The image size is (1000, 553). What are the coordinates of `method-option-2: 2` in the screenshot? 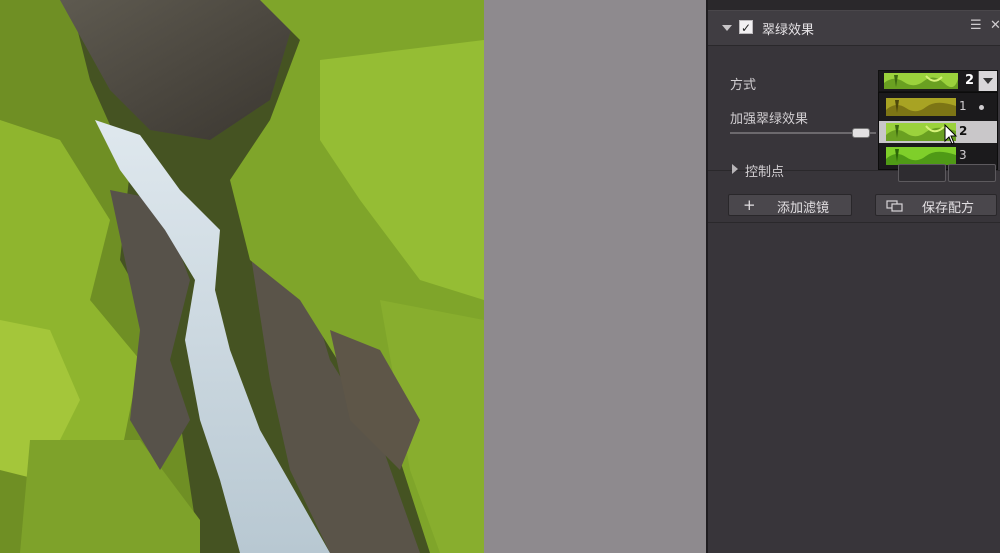 It's located at (938, 132).